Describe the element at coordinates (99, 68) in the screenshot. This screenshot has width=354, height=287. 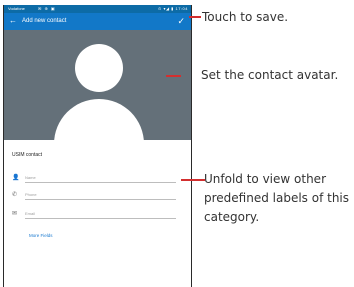
I see `avatar-head-shape` at that location.